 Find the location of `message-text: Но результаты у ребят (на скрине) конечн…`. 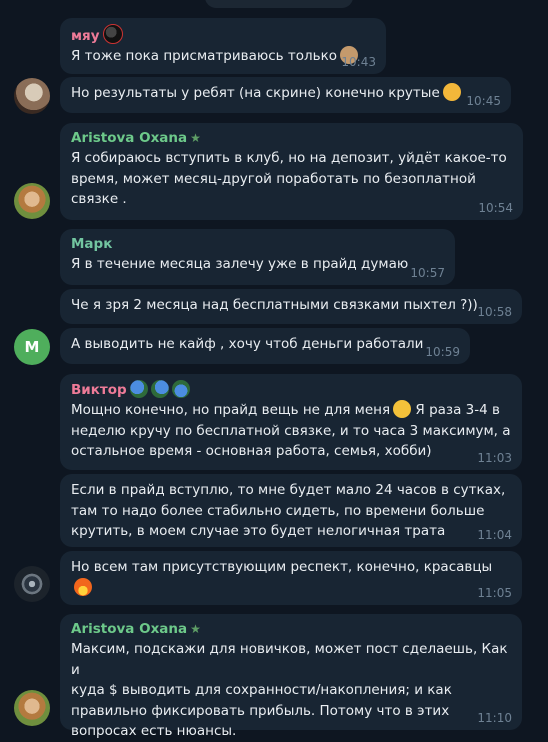

message-text: Но результаты у ребят (на скрине) конечн… is located at coordinates (255, 93).